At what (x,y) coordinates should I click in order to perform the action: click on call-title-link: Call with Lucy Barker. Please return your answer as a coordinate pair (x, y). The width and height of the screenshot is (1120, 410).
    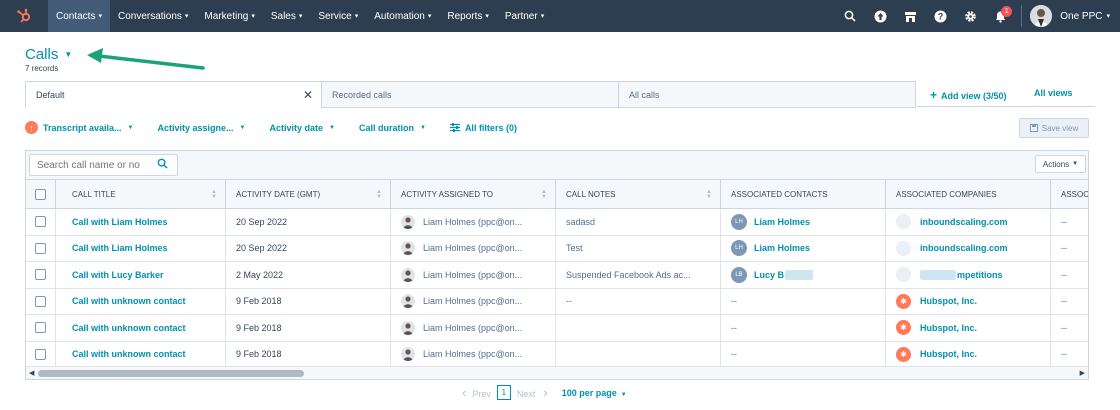
    Looking at the image, I should click on (118, 275).